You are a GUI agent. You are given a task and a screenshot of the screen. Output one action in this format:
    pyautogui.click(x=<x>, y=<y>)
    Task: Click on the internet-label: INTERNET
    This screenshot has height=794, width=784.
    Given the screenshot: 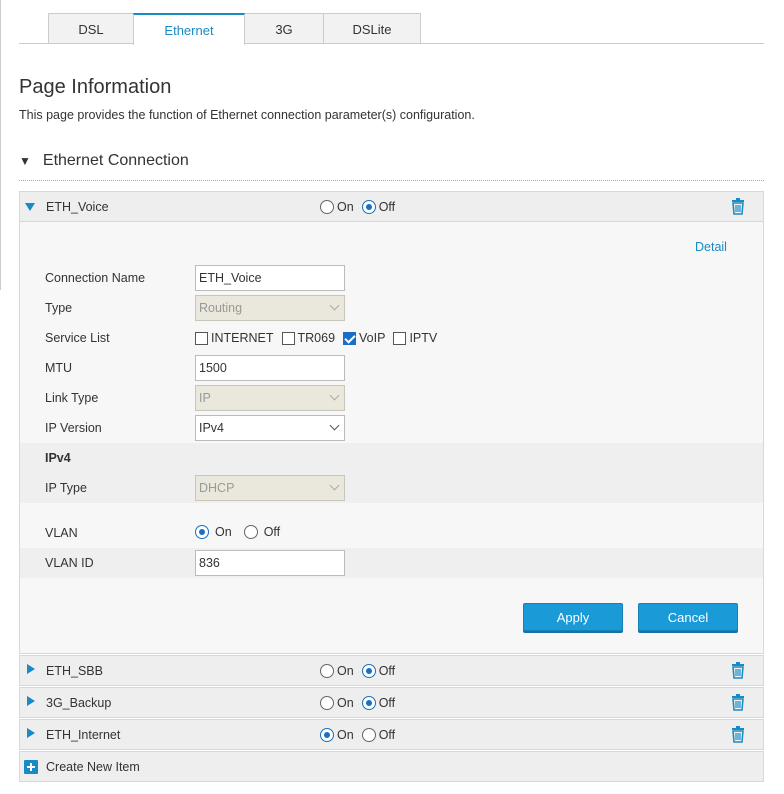 What is the action you would take?
    pyautogui.click(x=242, y=338)
    